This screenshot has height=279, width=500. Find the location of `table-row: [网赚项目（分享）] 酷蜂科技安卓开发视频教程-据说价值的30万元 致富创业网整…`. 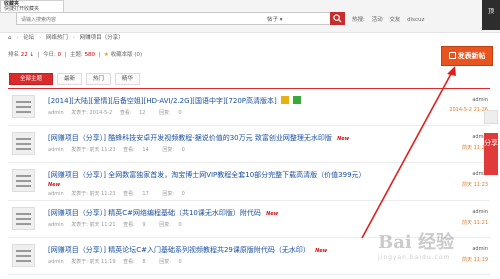

table-row: [网赚项目（分享）] 酷蜂科技安卓开发视频教程-据说价值的30万元 致富创业网整… is located at coordinates (249, 144).